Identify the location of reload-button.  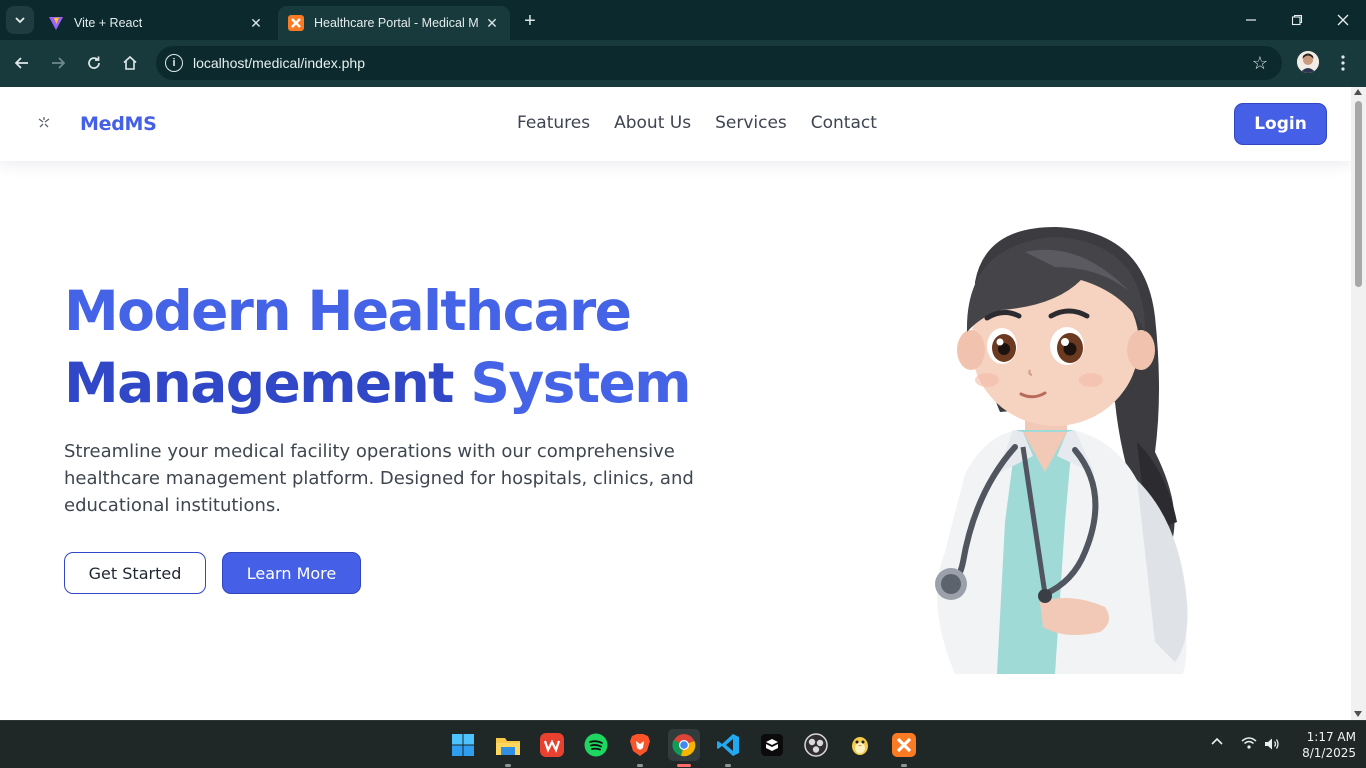
(94, 63).